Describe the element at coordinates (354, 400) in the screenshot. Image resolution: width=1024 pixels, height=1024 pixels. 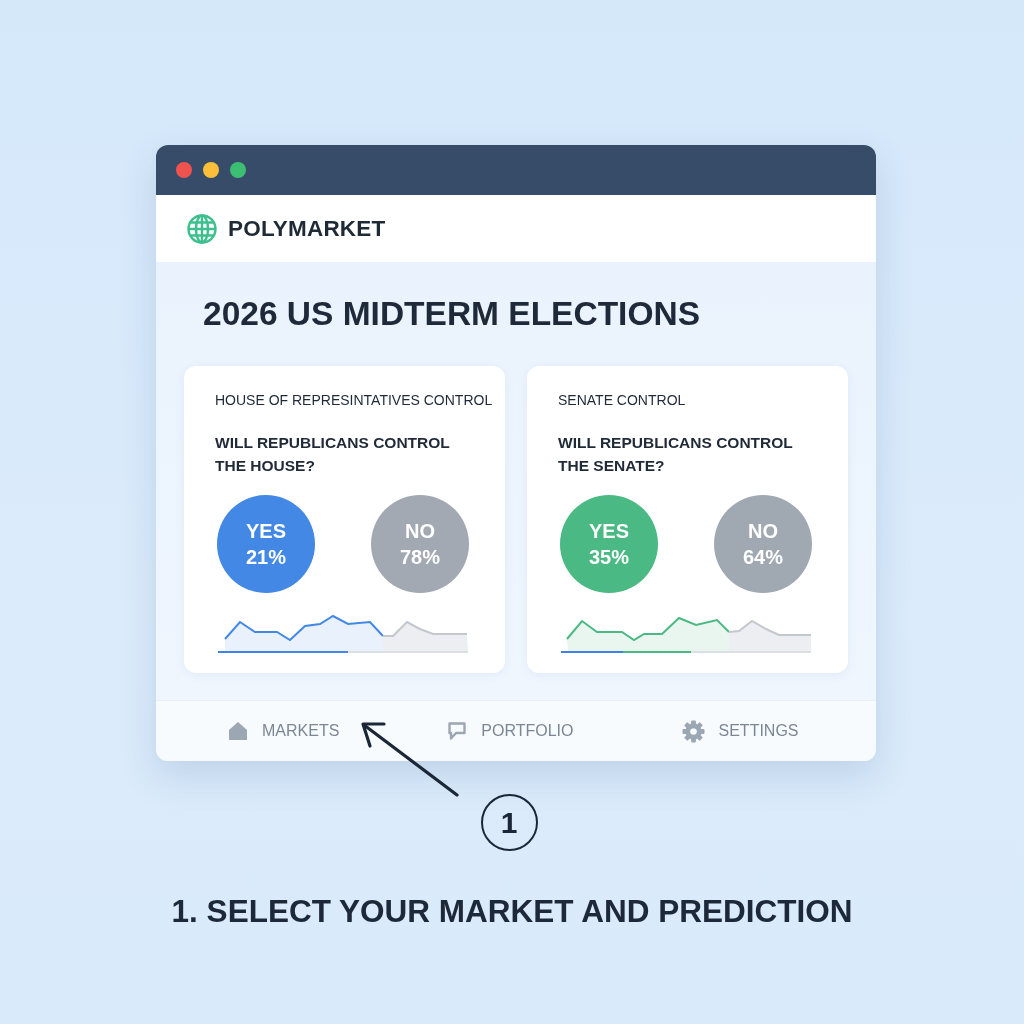
I see `market-category: HOUSE OF REPRESINTATIVES CONTROL` at that location.